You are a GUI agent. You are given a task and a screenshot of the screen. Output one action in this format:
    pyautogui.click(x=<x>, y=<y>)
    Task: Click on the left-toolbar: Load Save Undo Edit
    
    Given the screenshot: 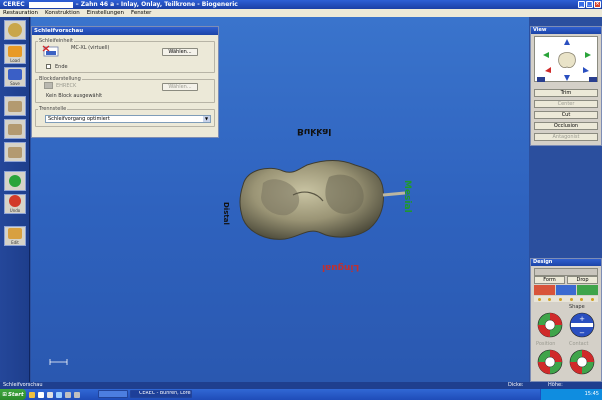 What is the action you would take?
    pyautogui.click(x=15, y=199)
    